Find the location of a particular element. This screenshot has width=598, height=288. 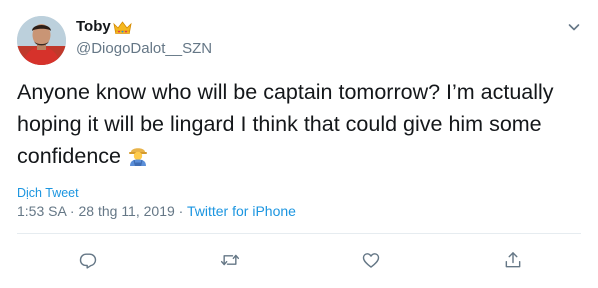

user-name-row: Toby is located at coordinates (104, 27).